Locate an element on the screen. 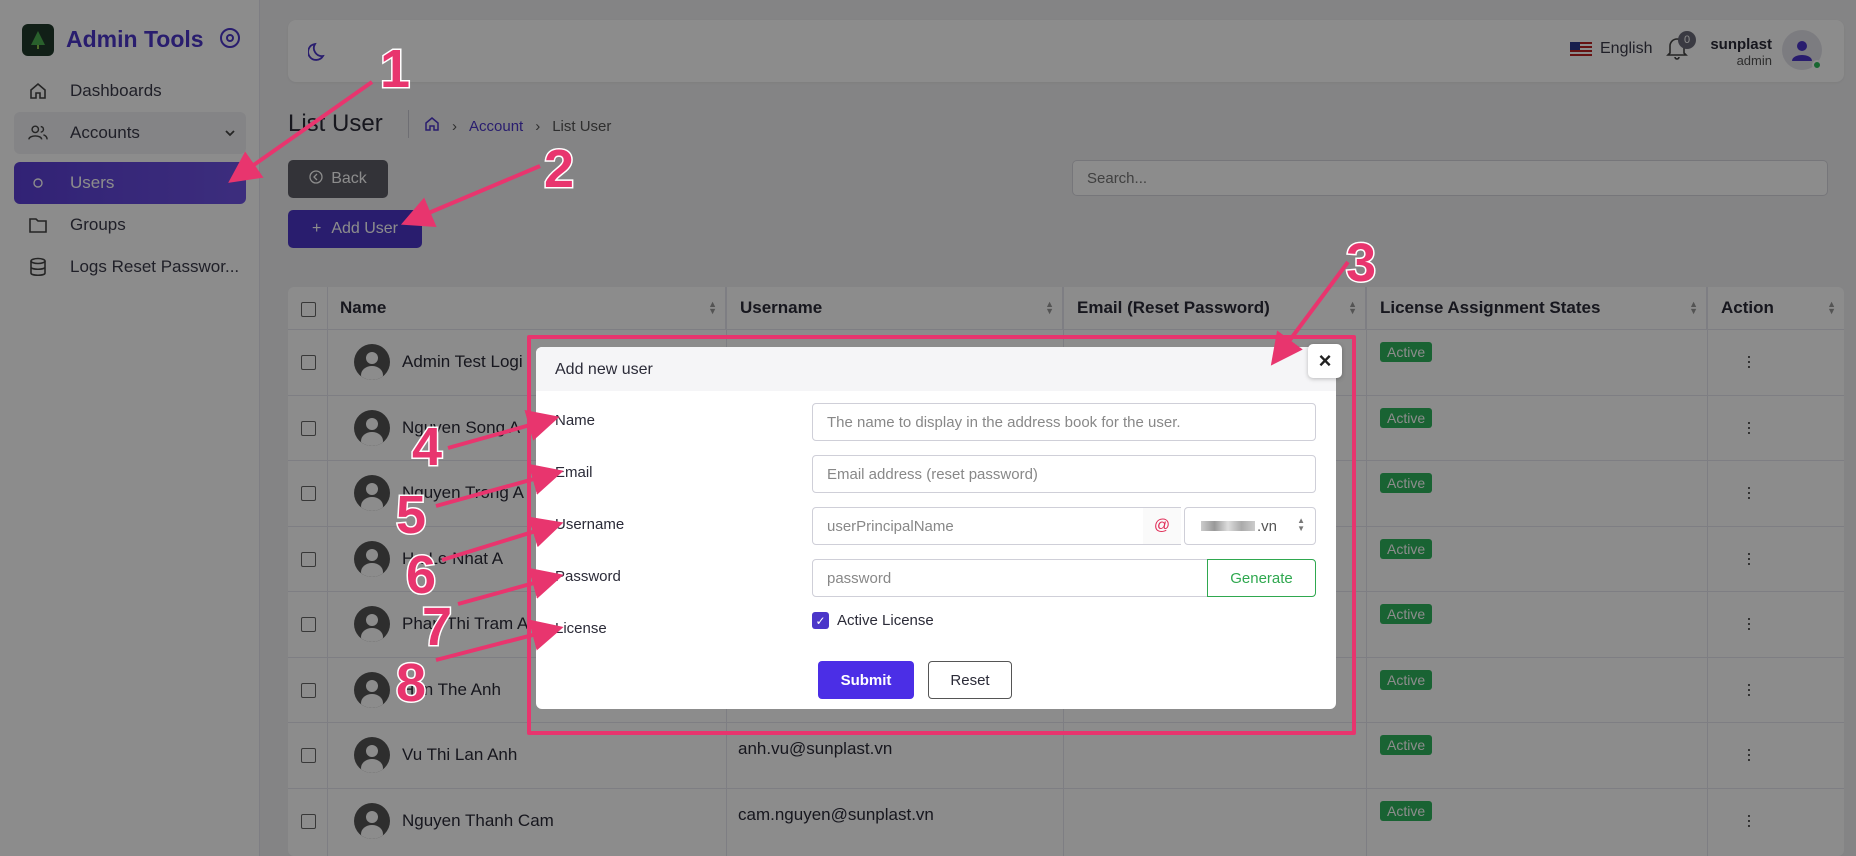 Image resolution: width=1856 pixels, height=856 pixels. annotation-number-2: 2 is located at coordinates (558, 169).